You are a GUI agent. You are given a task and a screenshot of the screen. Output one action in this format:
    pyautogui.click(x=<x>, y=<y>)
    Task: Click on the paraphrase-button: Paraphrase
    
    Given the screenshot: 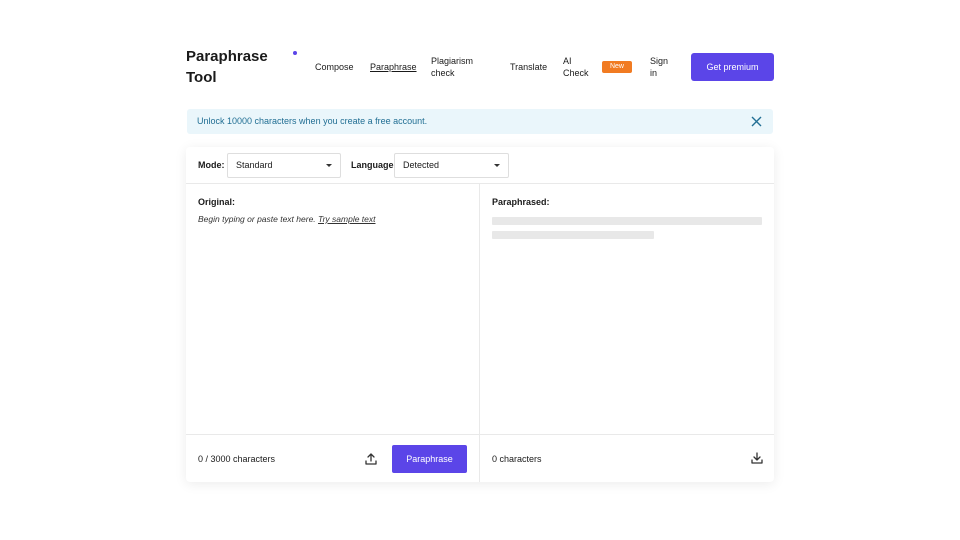 What is the action you would take?
    pyautogui.click(x=429, y=459)
    